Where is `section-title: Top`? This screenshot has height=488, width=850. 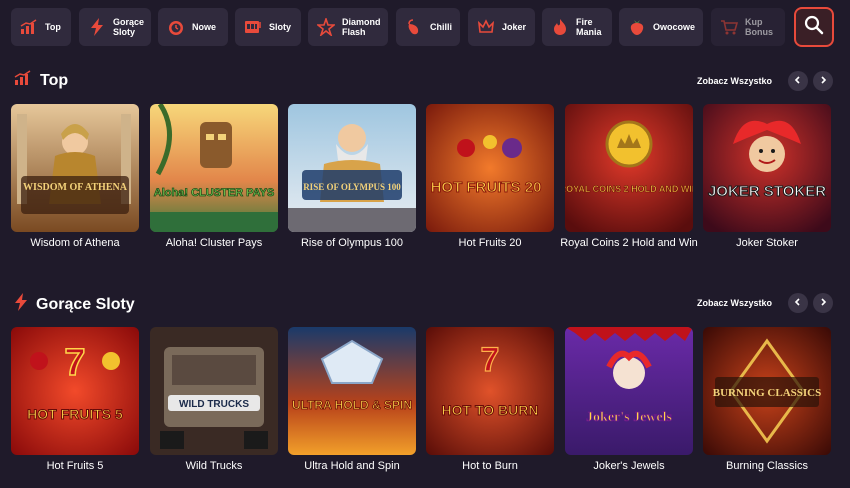 section-title: Top is located at coordinates (54, 80).